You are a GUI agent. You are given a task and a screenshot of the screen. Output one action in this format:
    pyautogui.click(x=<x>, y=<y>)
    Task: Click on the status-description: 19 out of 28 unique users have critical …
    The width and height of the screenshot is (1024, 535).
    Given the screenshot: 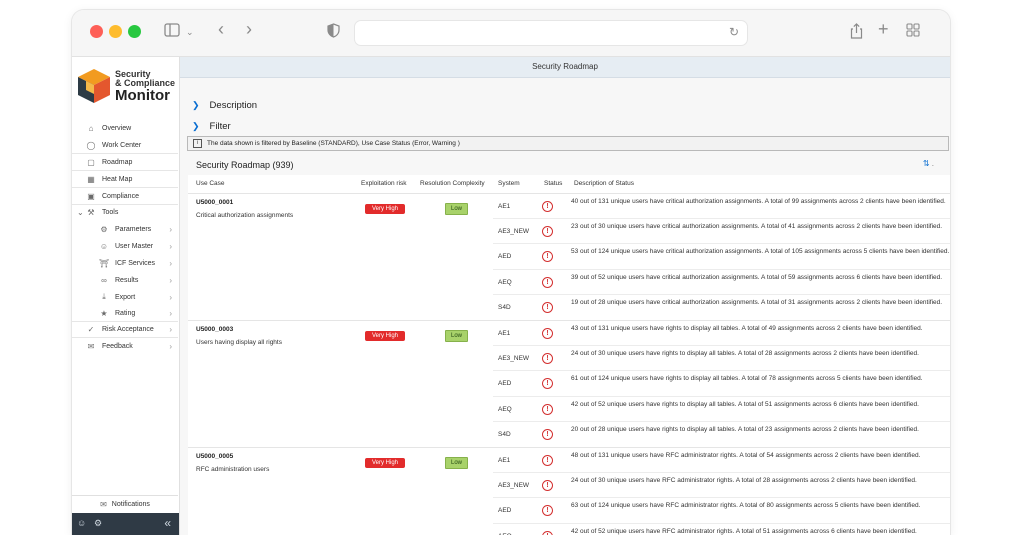 What is the action you would take?
    pyautogui.click(x=757, y=302)
    